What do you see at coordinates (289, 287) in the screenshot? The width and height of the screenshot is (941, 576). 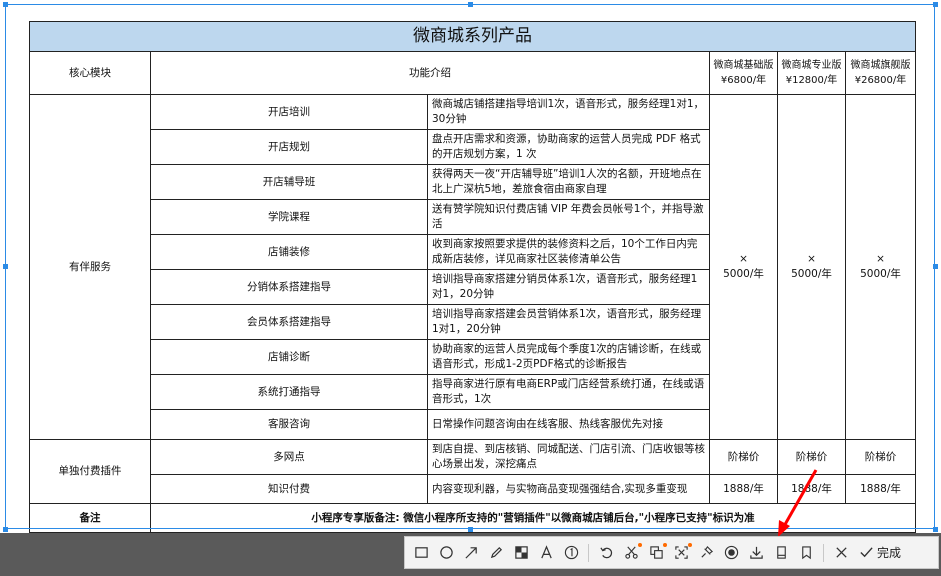 I see `feature-name: 分销体系搭建指导` at bounding box center [289, 287].